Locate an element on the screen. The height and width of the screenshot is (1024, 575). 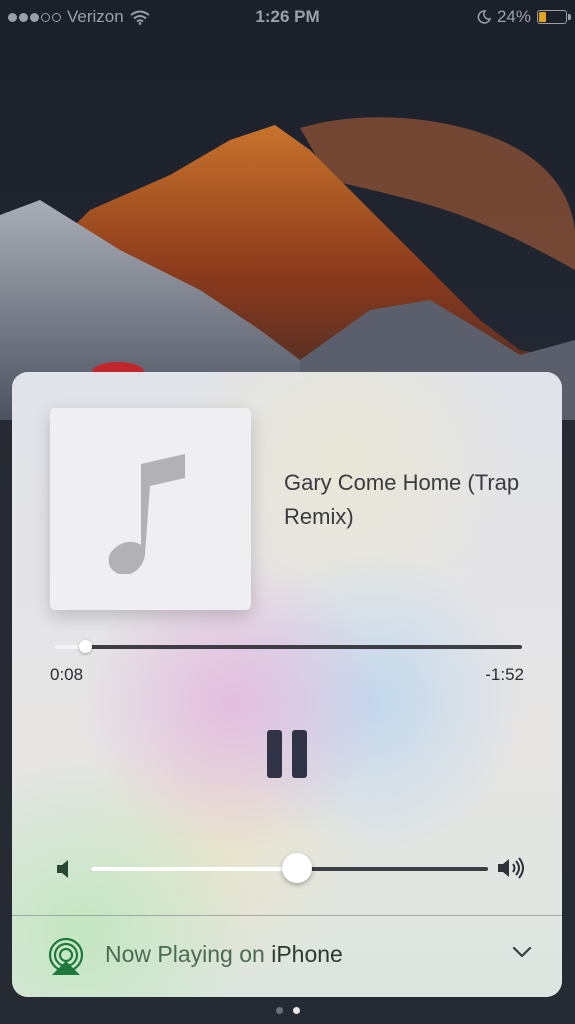
airplay-output-selector: Now Playing on iPhone is located at coordinates (287, 956).